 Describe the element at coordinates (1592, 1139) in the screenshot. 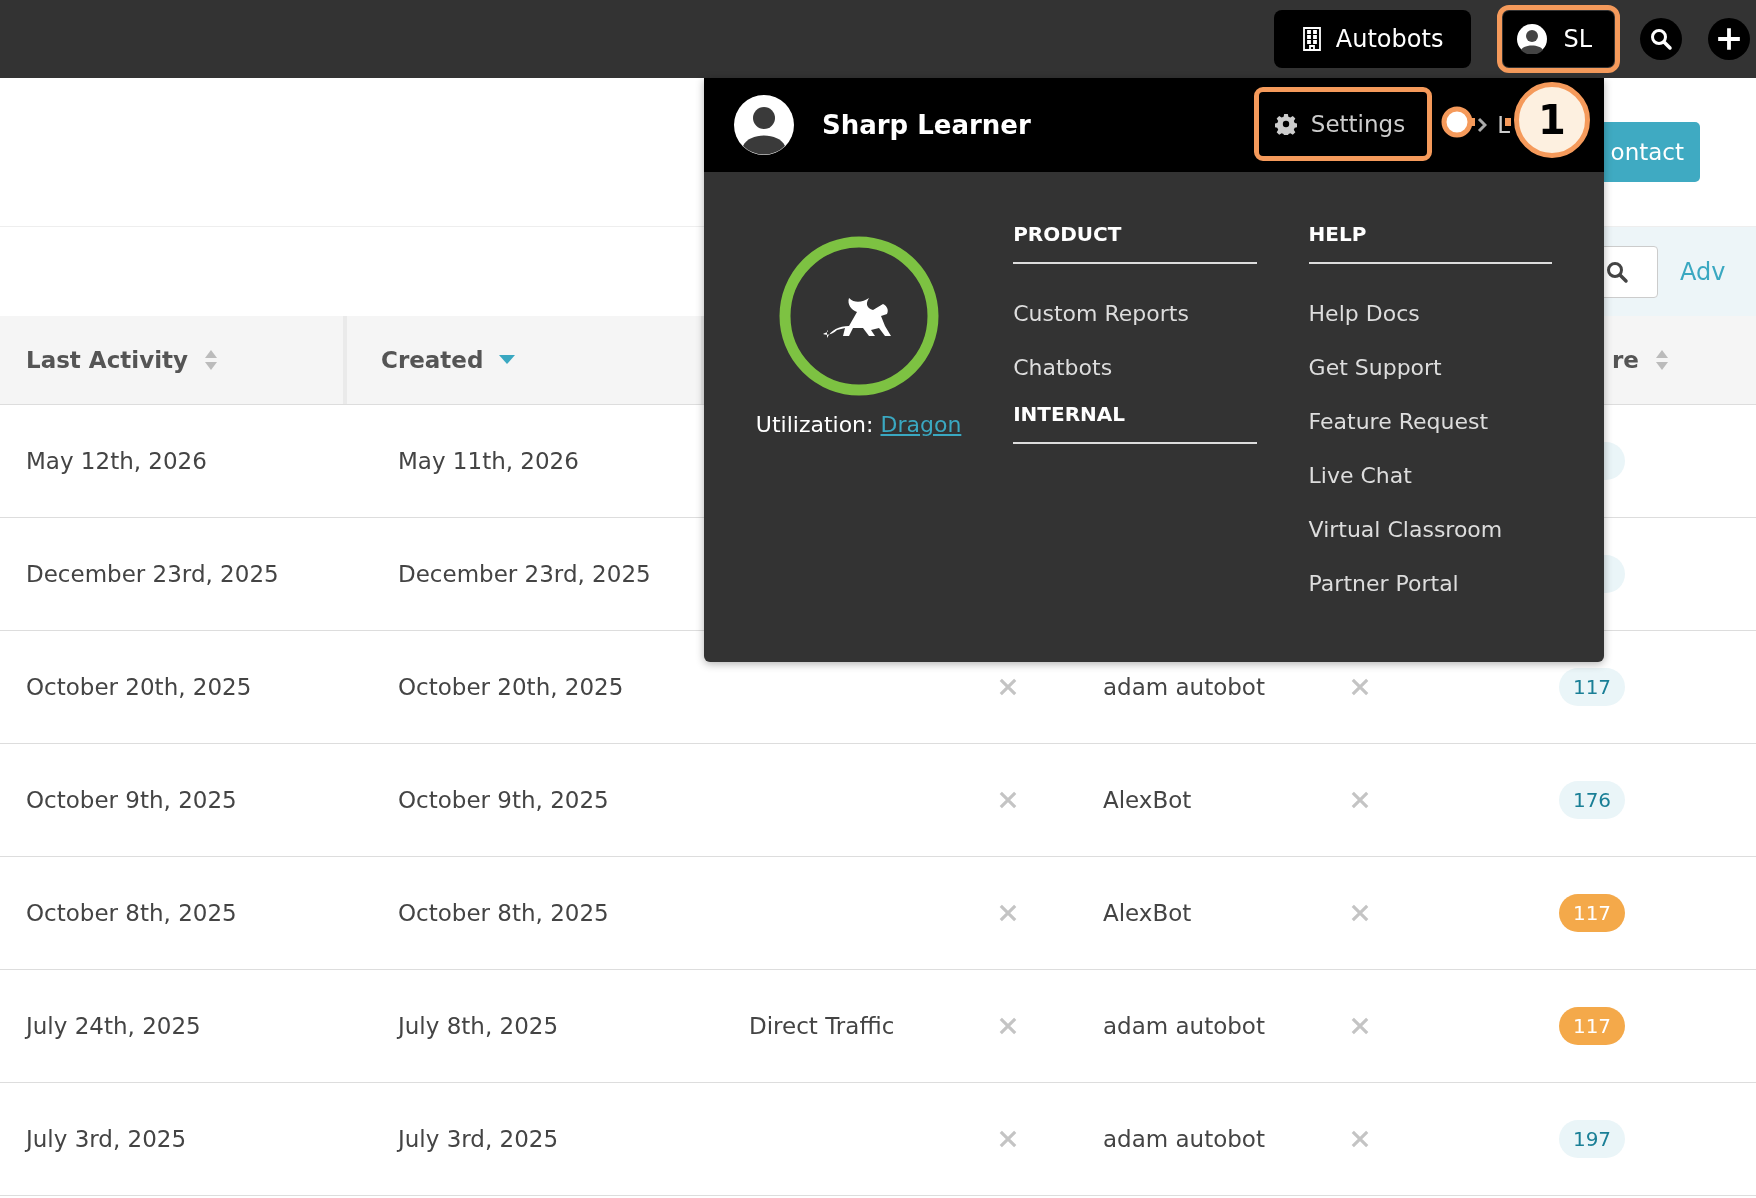

I see `score-badge: 197` at that location.